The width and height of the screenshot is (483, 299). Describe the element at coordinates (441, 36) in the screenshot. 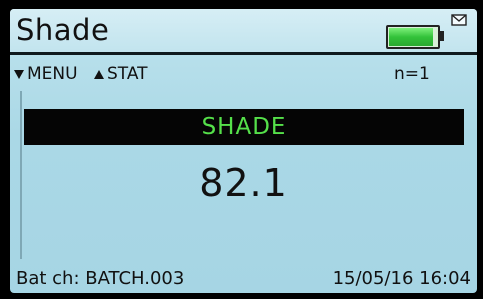

I see `battery-tip` at that location.